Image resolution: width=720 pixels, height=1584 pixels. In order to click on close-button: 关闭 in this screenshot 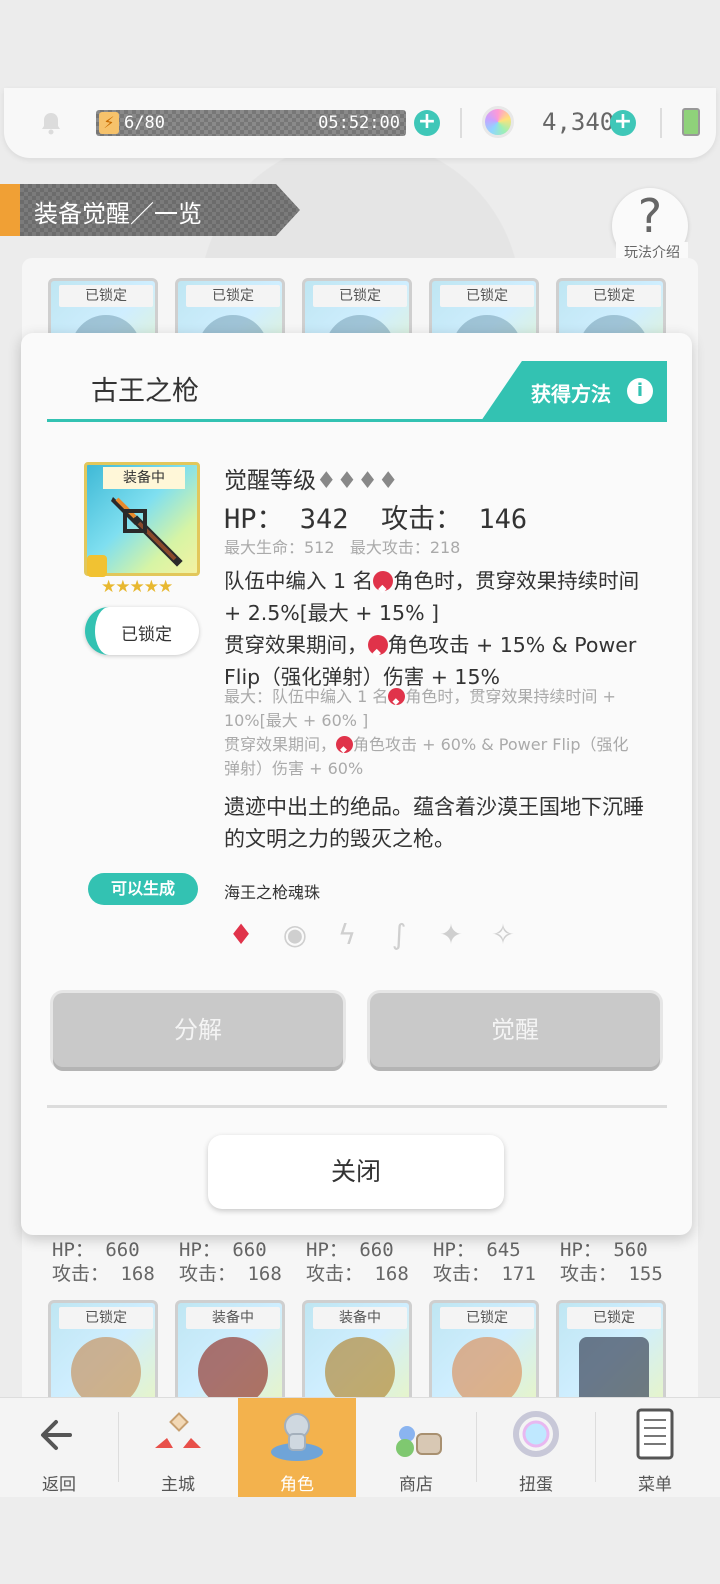, I will do `click(356, 1172)`.